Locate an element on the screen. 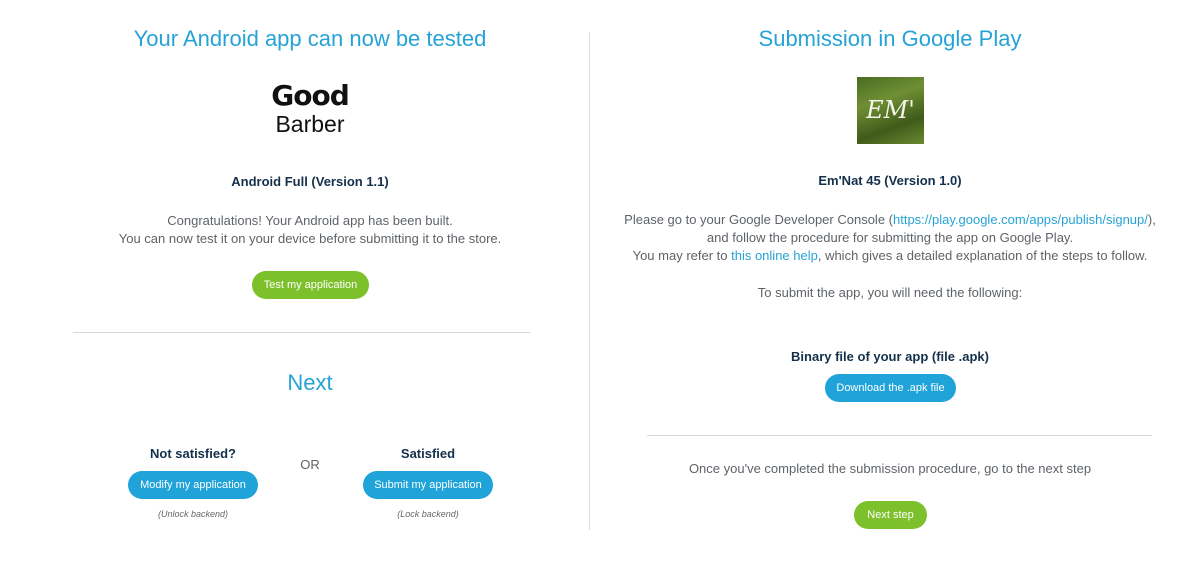  or-separator: OR is located at coordinates (310, 464).